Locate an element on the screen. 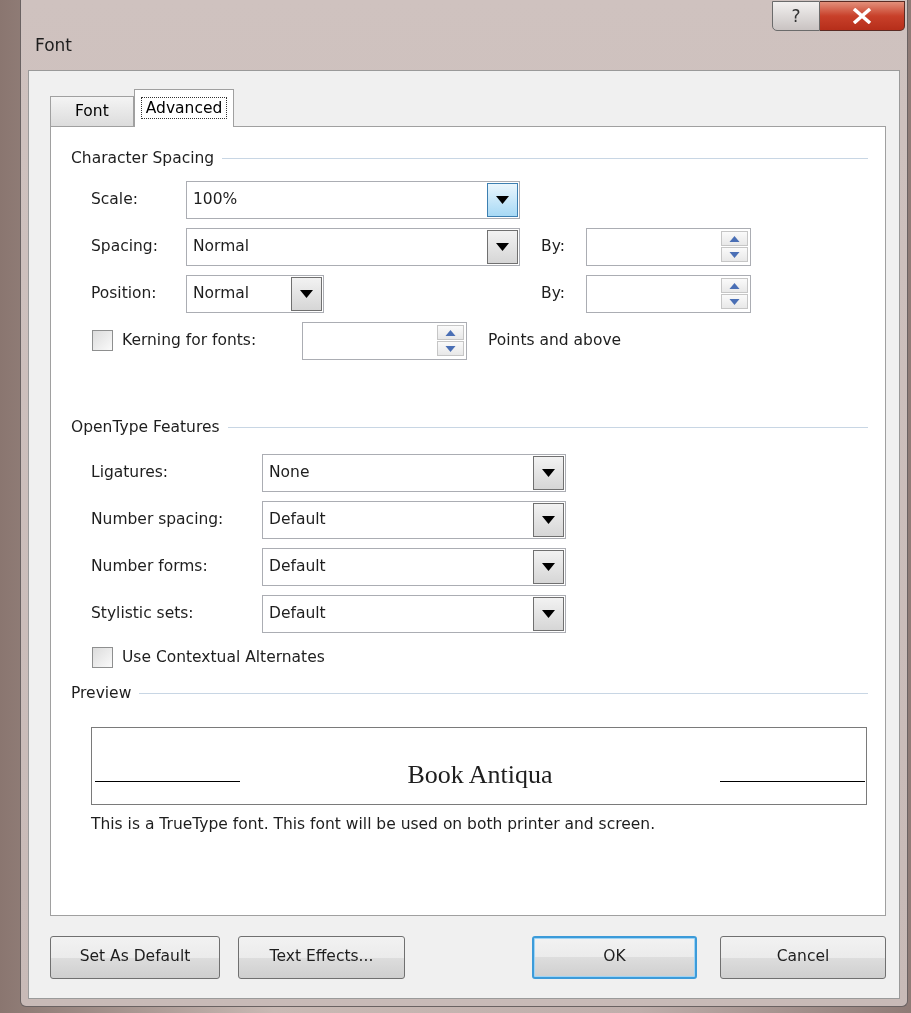  checkbox-label: Use Contextual Alternates is located at coordinates (224, 657).